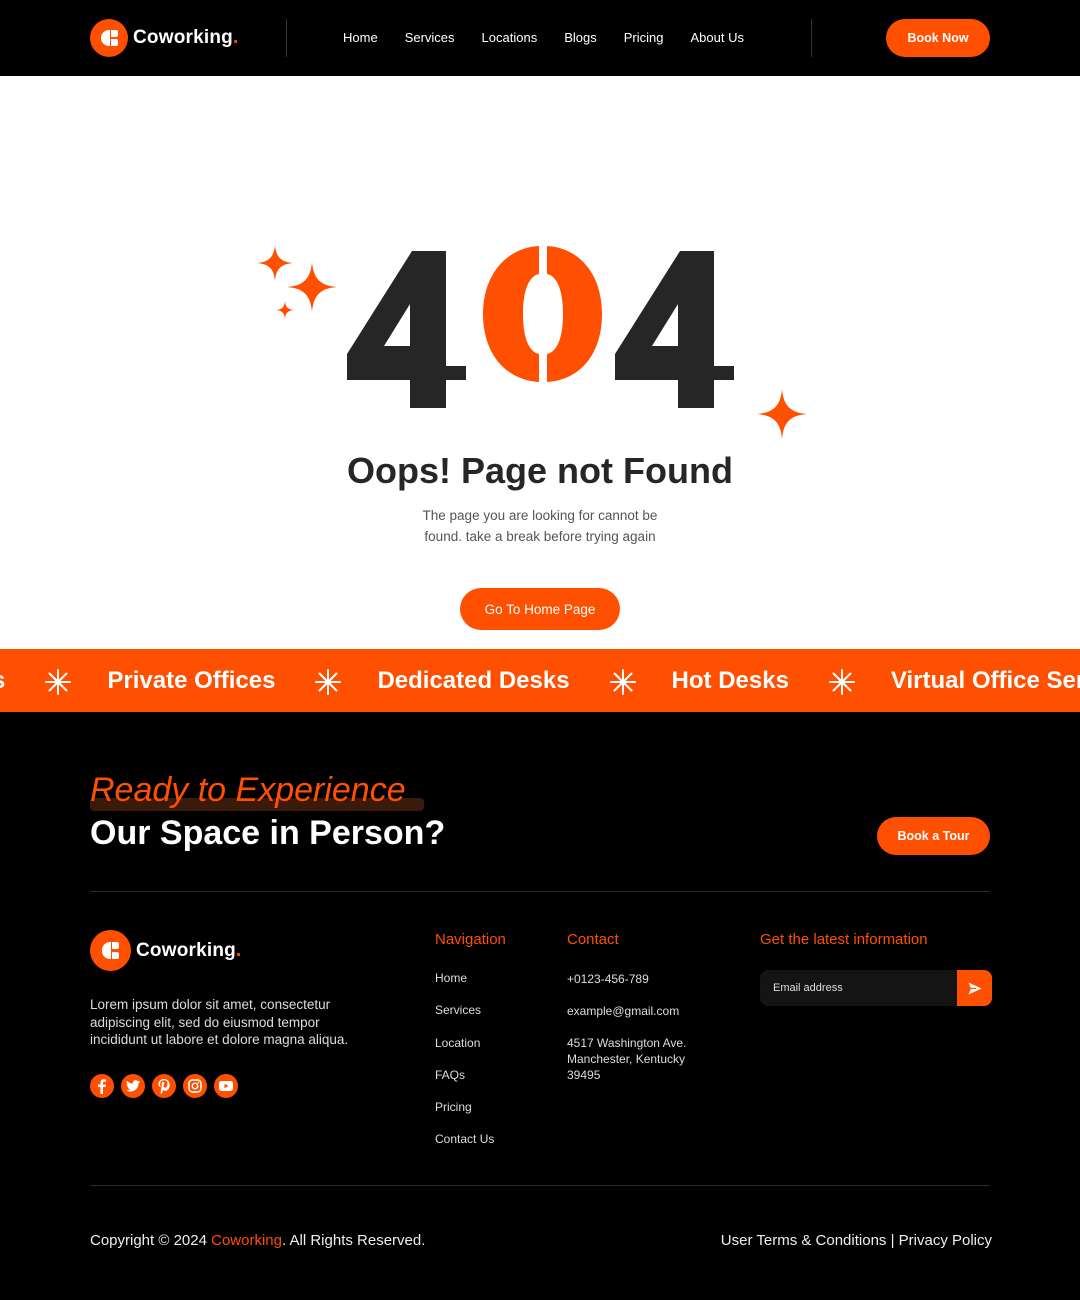  What do you see at coordinates (674, 329) in the screenshot?
I see `digit-4-right` at bounding box center [674, 329].